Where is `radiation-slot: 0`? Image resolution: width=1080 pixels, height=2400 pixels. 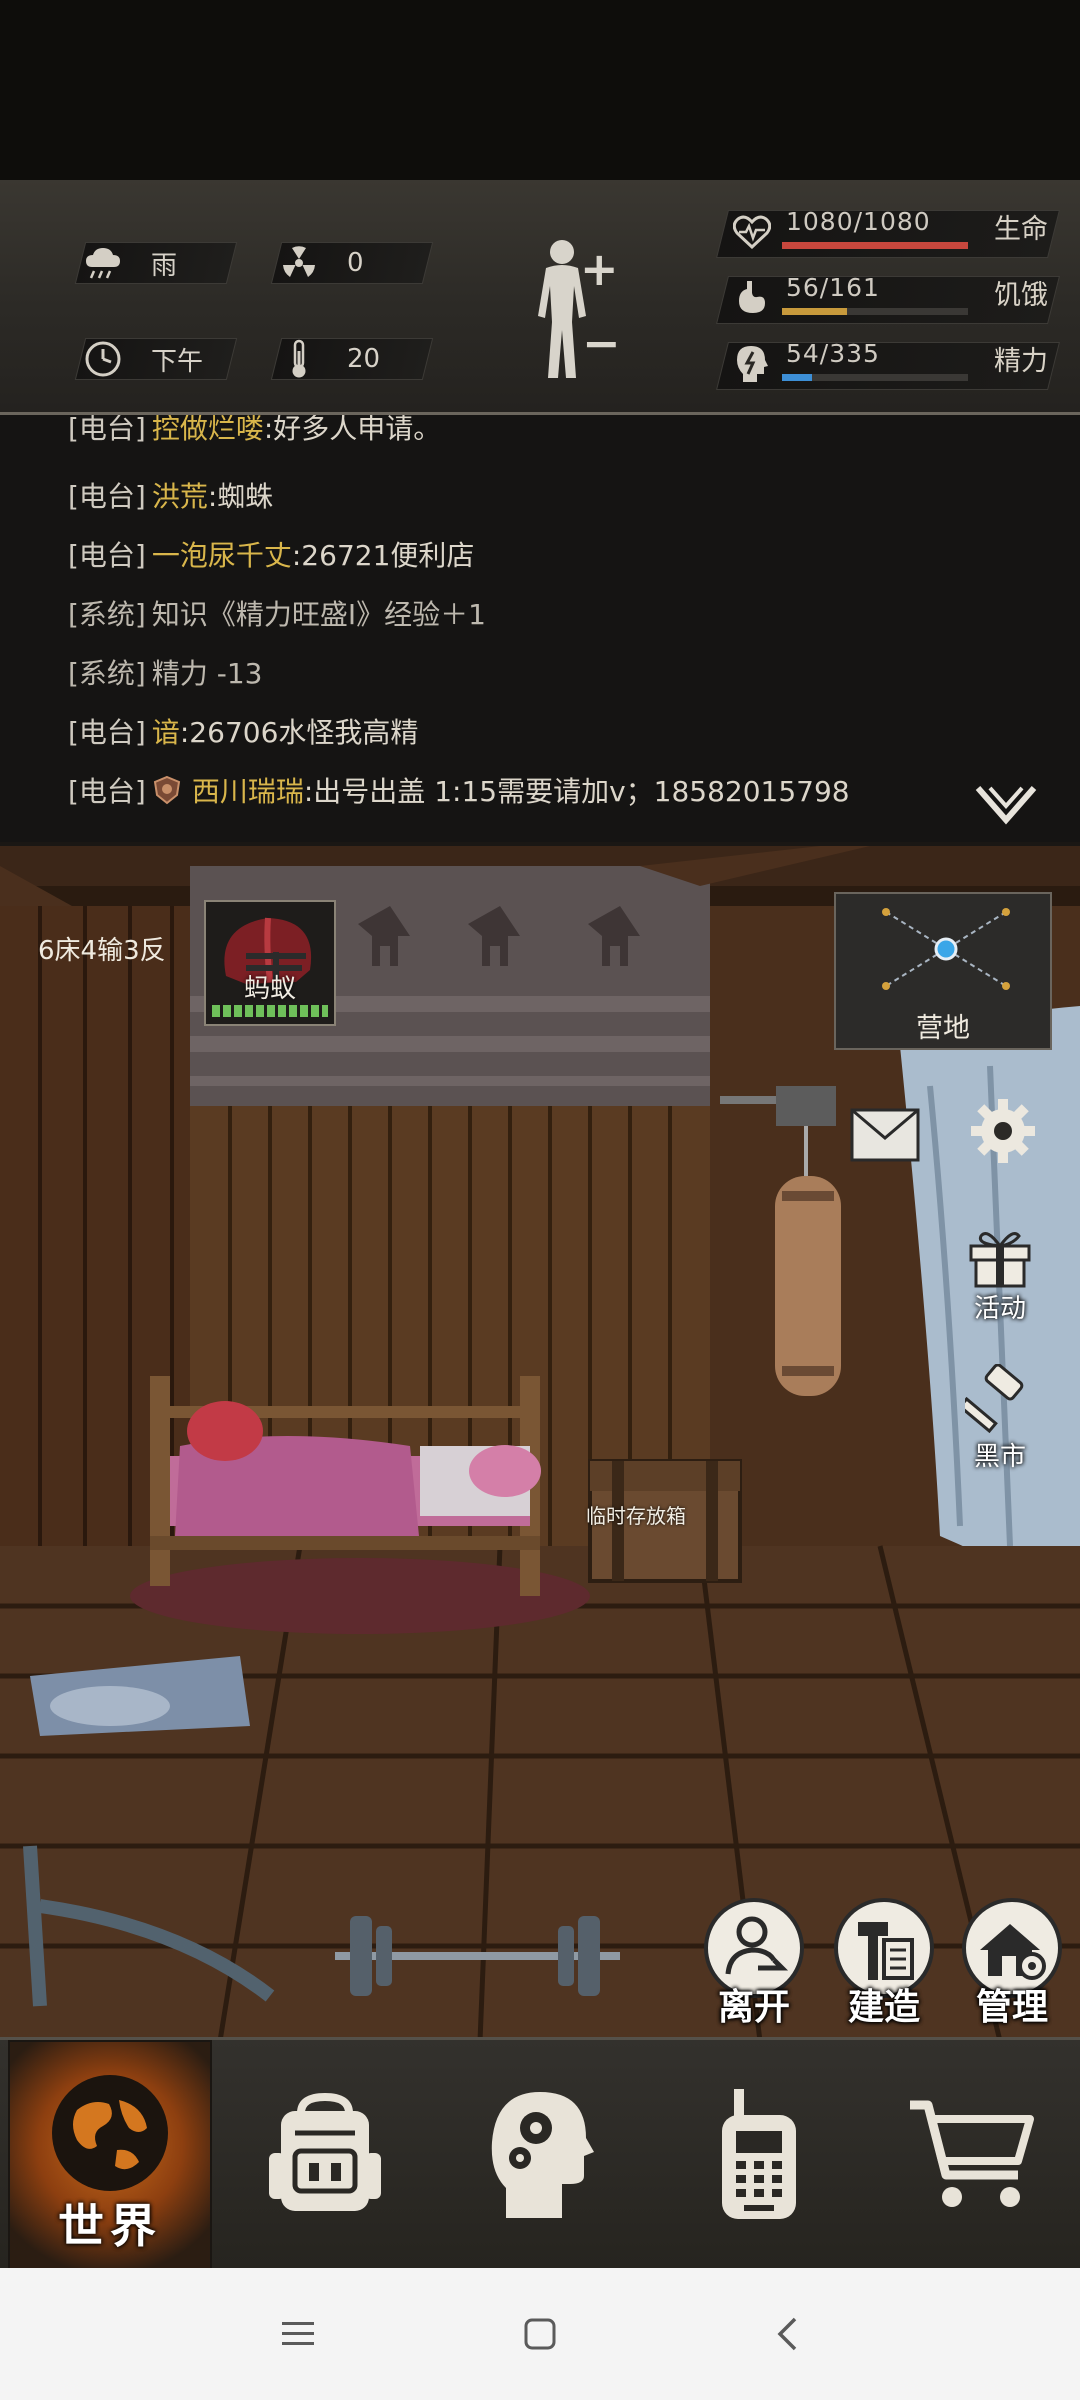 radiation-slot: 0 is located at coordinates (352, 263).